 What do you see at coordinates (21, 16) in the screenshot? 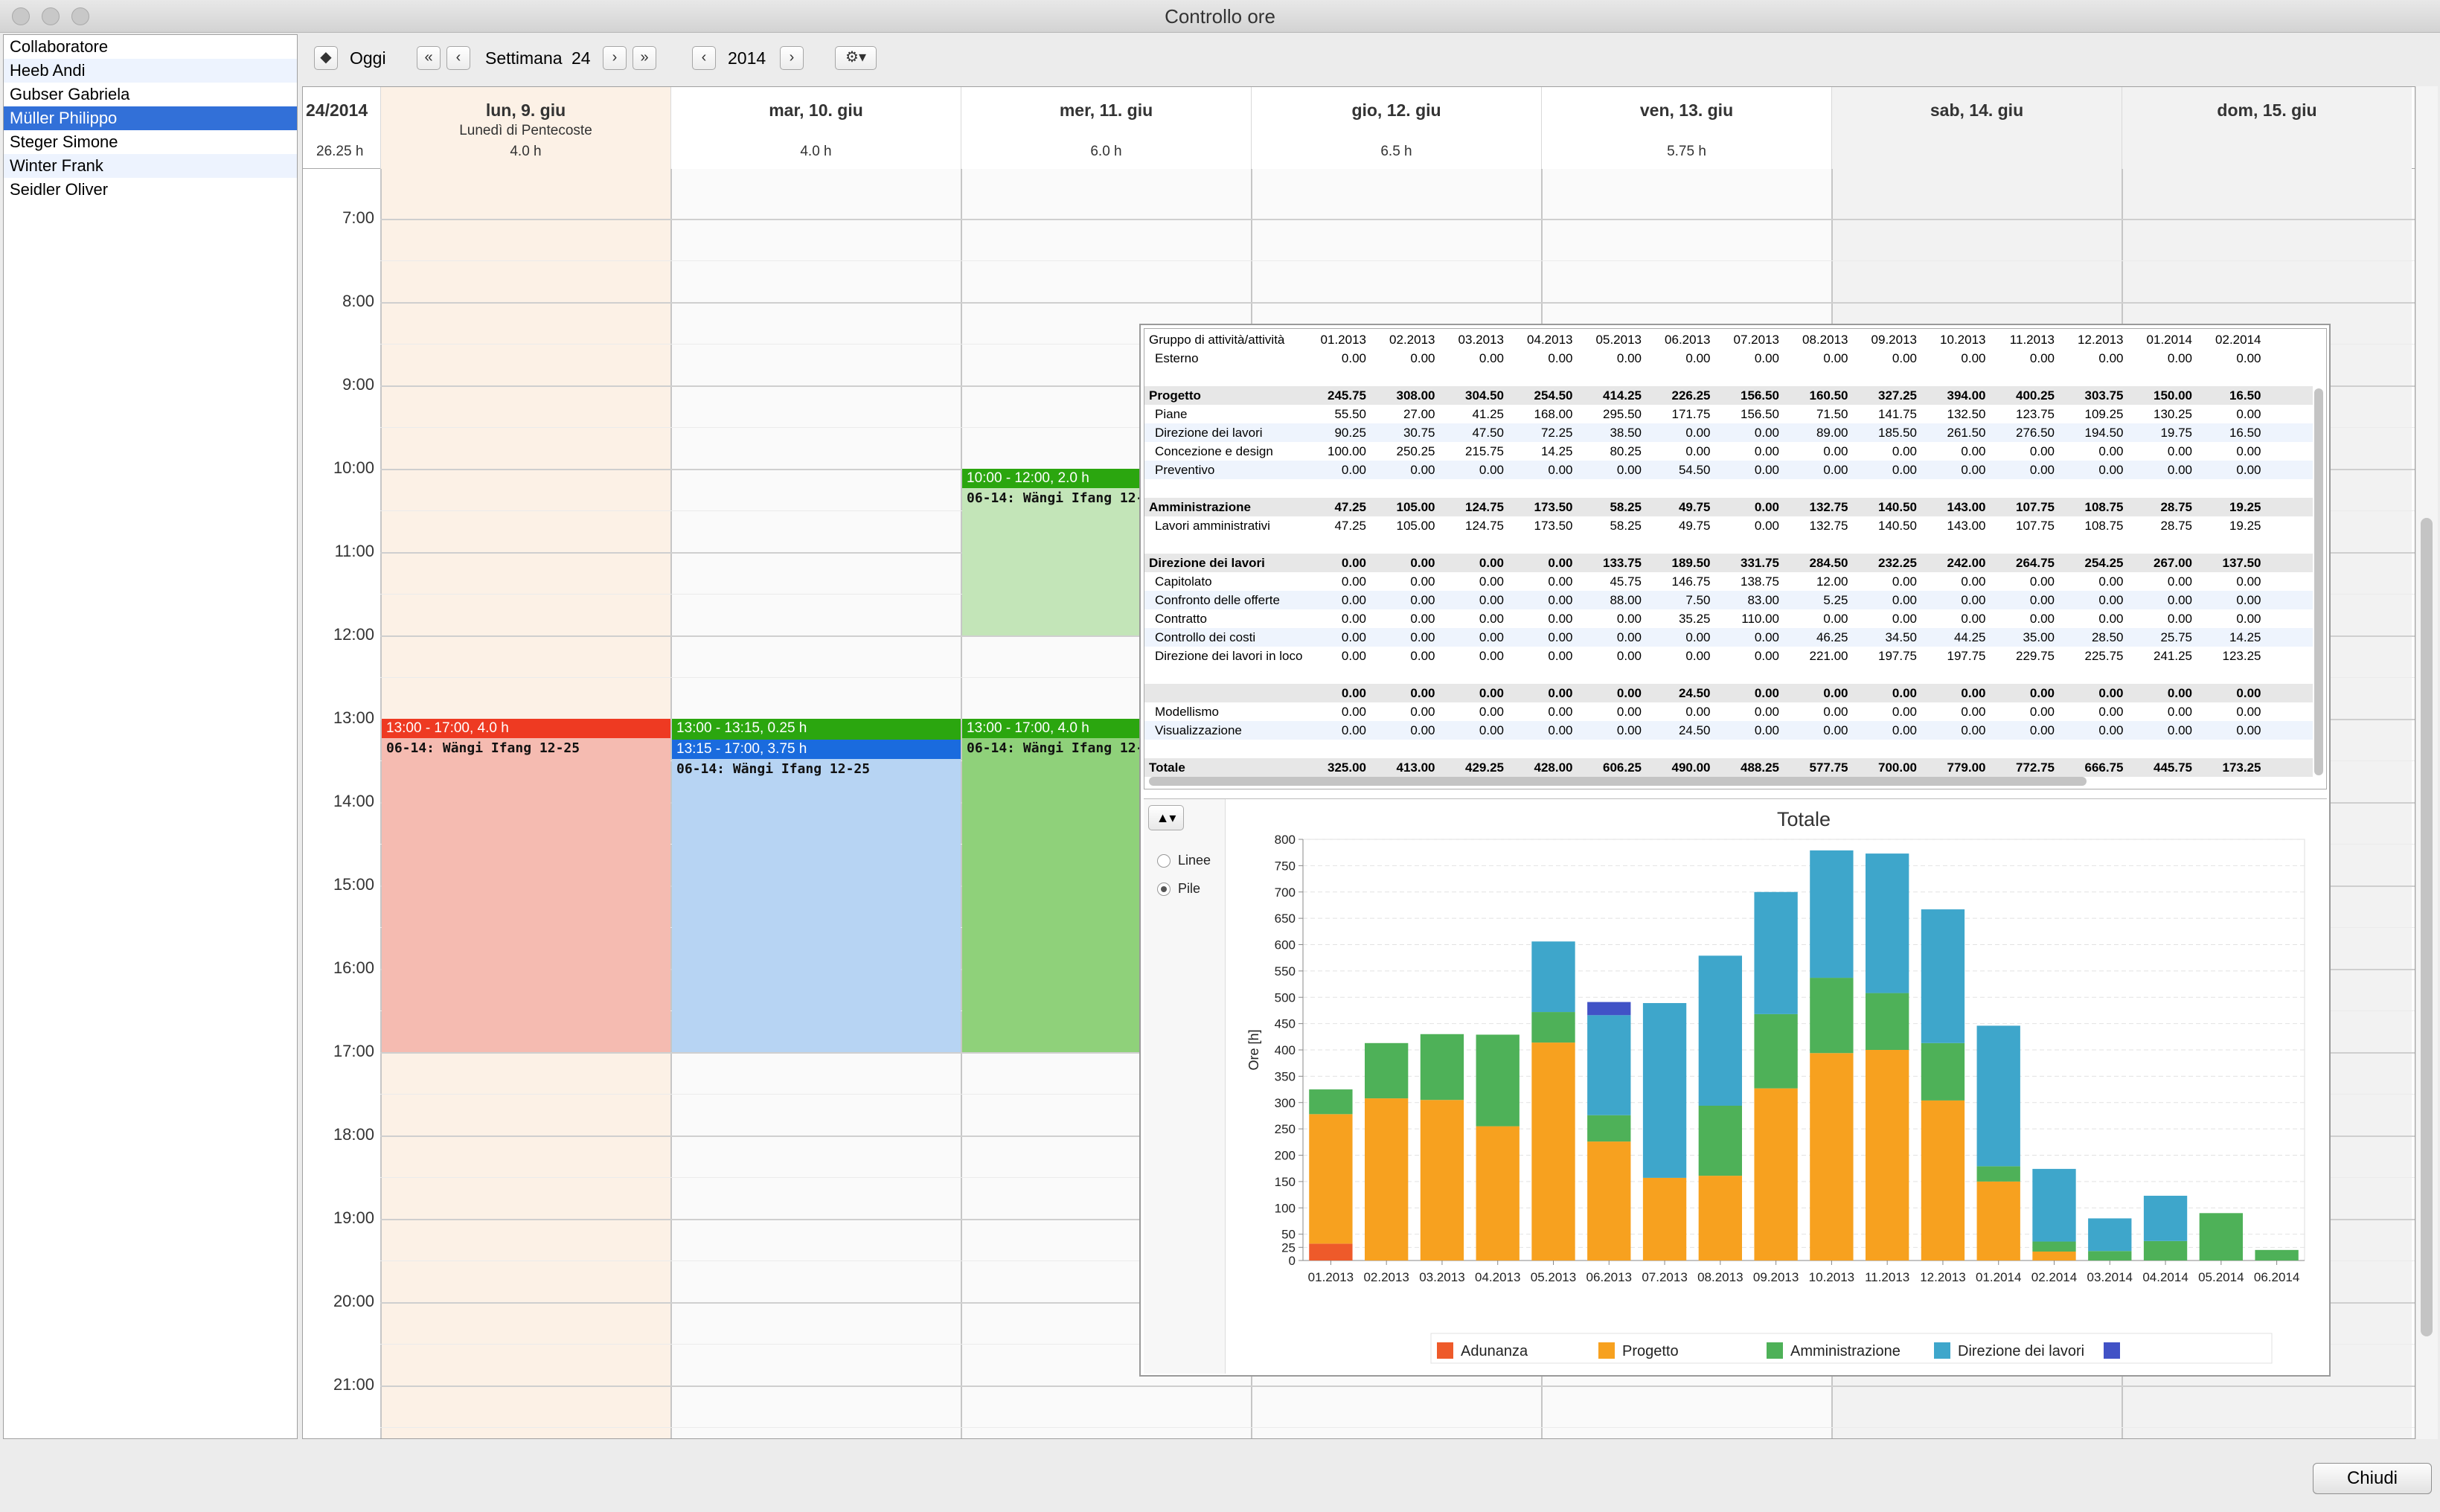
I see `close-window-button` at bounding box center [21, 16].